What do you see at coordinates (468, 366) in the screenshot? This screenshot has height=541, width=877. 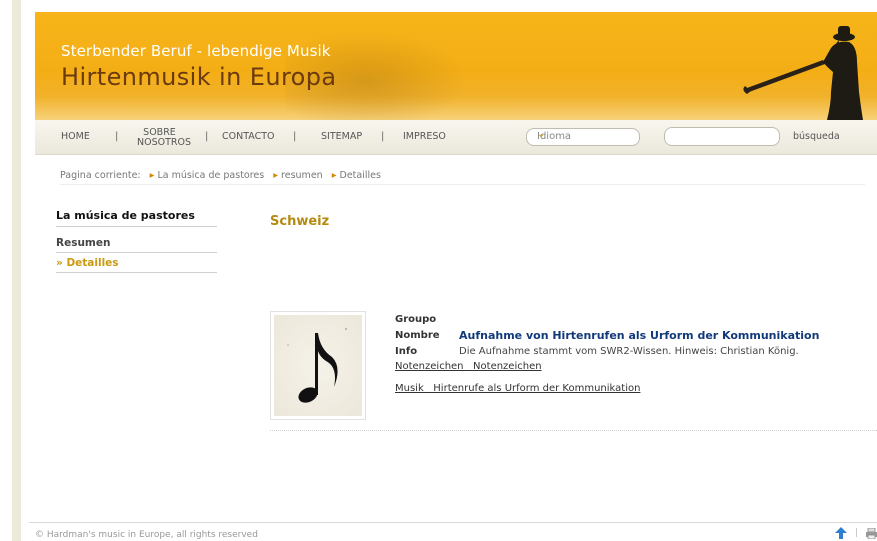 I see `notes-link: Notenzeichen Notenzeichen` at bounding box center [468, 366].